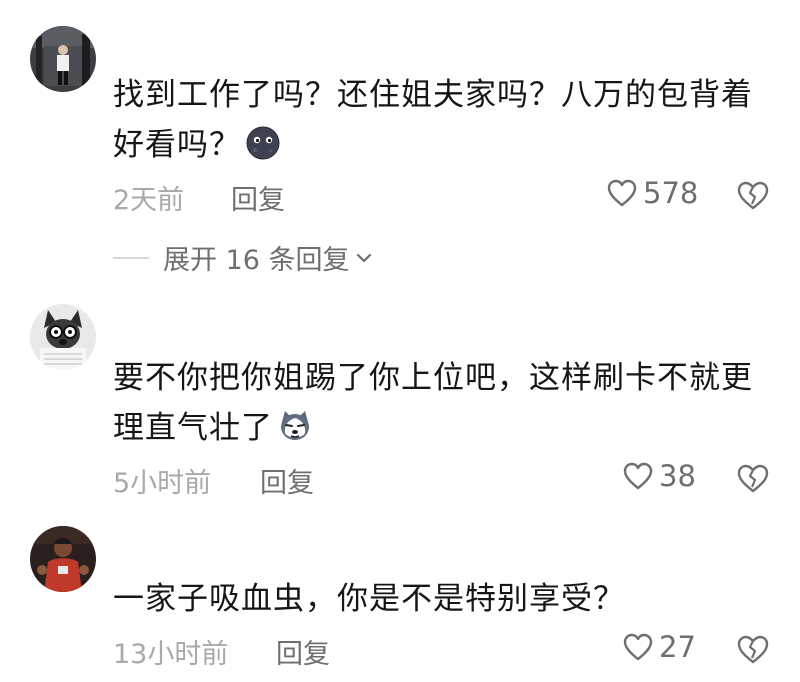 The width and height of the screenshot is (800, 682). What do you see at coordinates (441, 478) in the screenshot?
I see `comment-meta: 5小时前 回复 38` at bounding box center [441, 478].